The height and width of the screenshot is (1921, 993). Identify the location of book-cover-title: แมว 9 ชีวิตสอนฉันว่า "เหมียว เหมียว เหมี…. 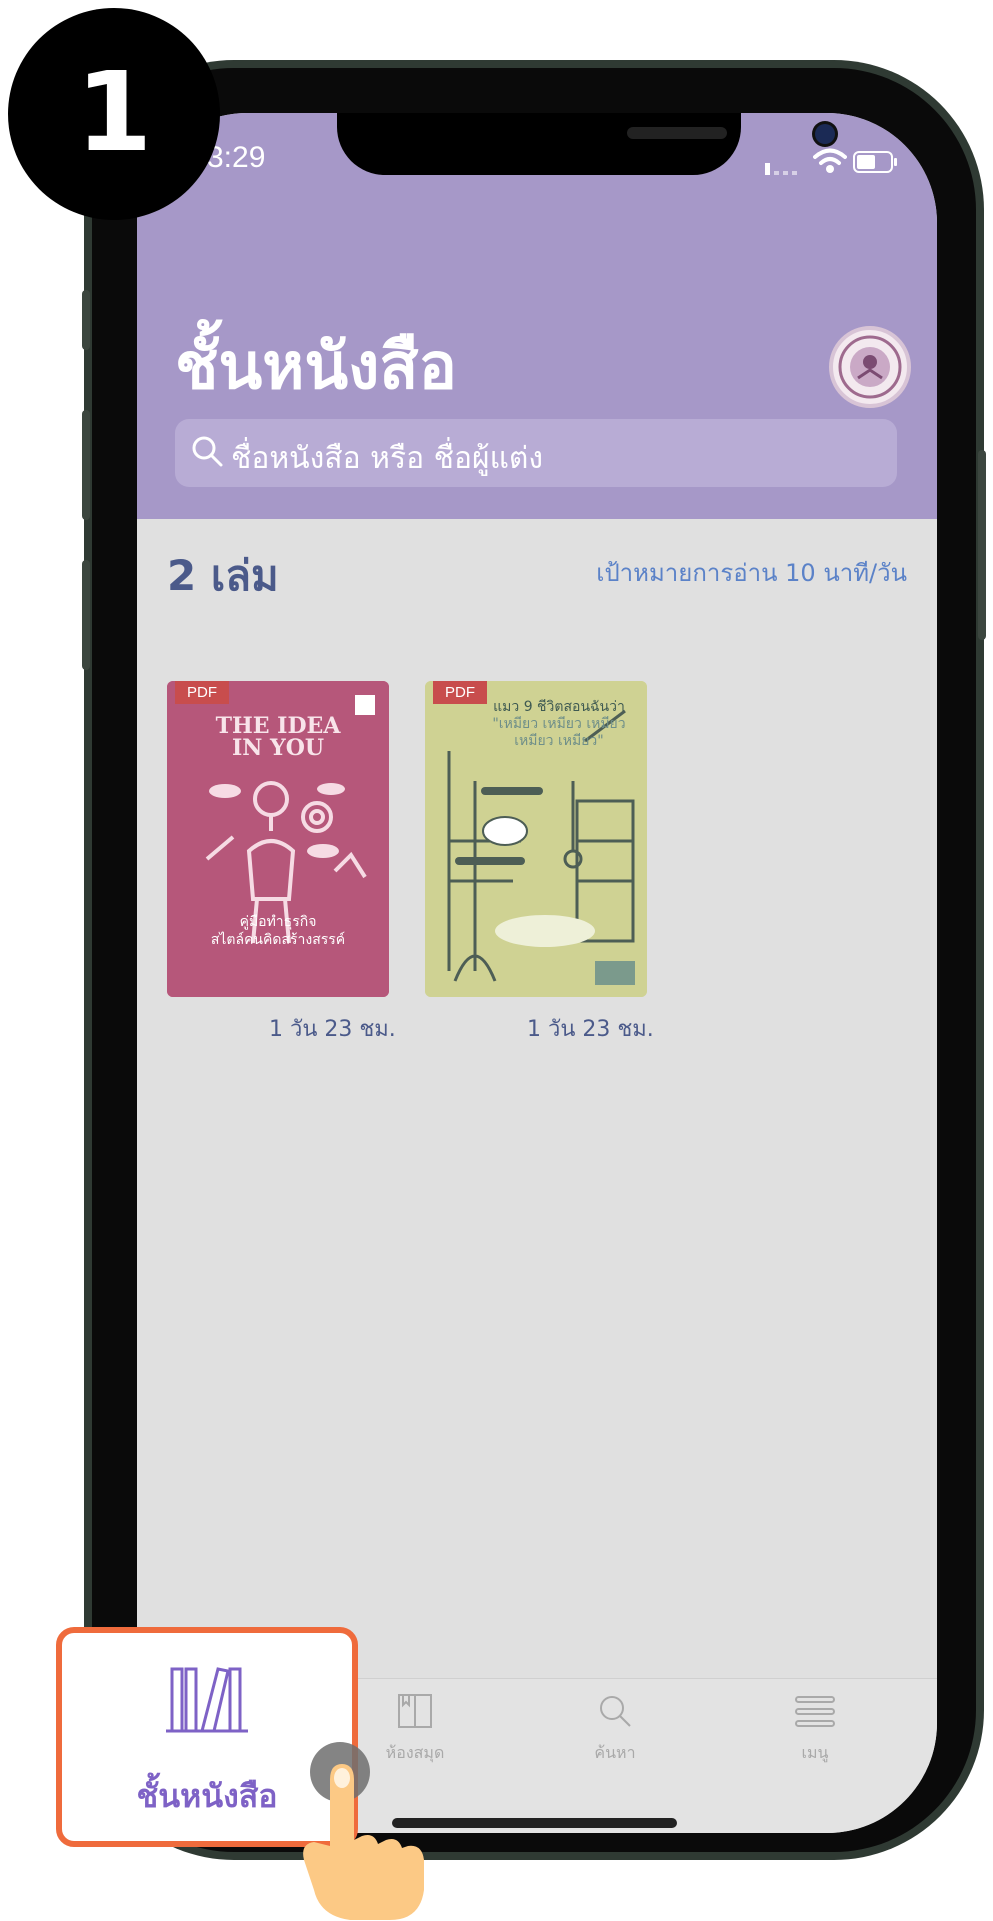
(559, 724).